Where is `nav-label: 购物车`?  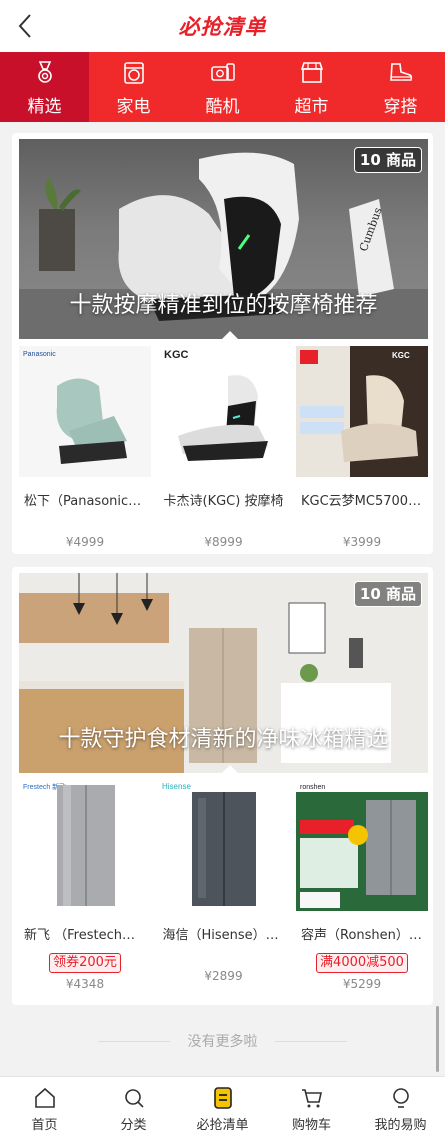
nav-label: 购物车 is located at coordinates (311, 1125).